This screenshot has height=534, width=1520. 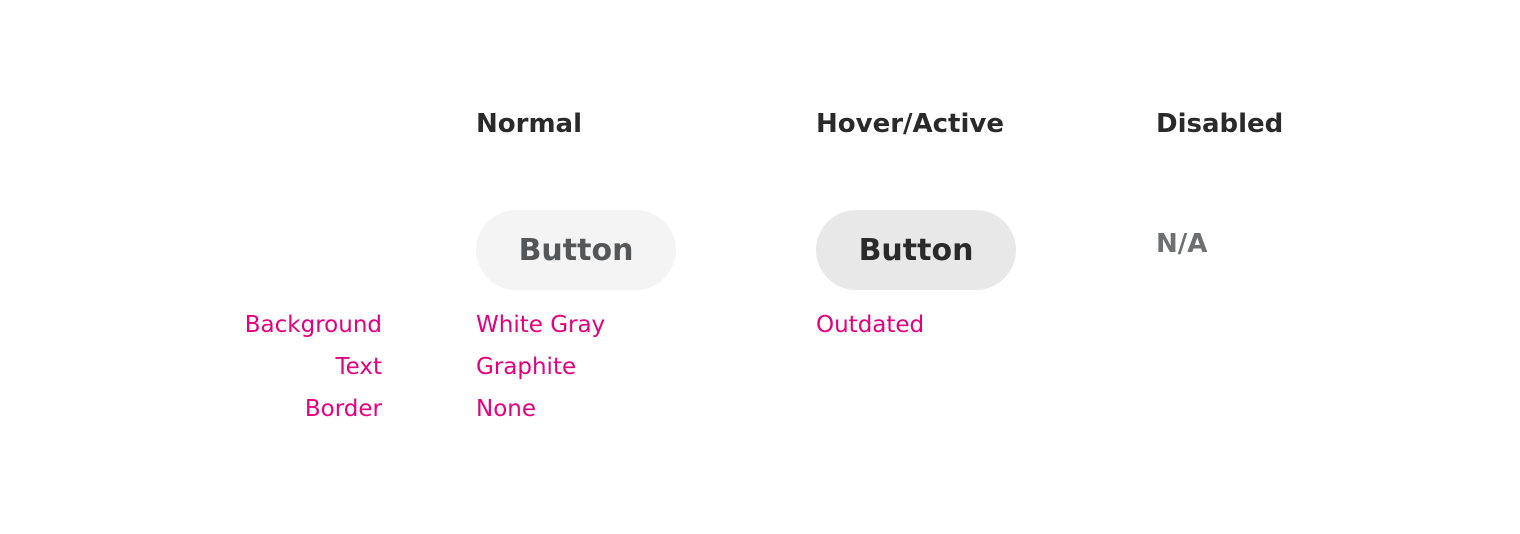 What do you see at coordinates (526, 367) in the screenshot?
I see `normal-text-value: Graphite` at bounding box center [526, 367].